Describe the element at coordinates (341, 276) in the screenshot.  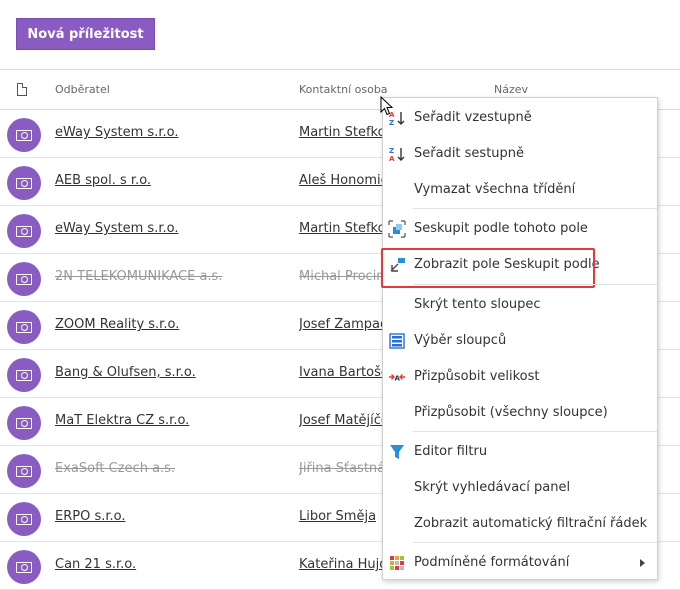
I see `contact-link: Michal Procin` at that location.